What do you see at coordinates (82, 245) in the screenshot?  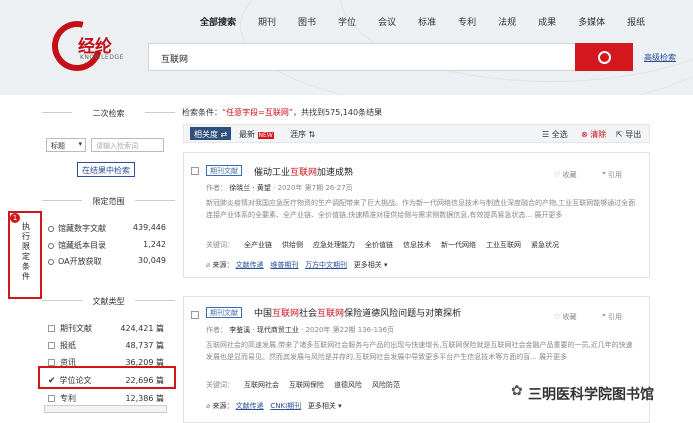 I see `scope-label: 馆藏纸本目录` at bounding box center [82, 245].